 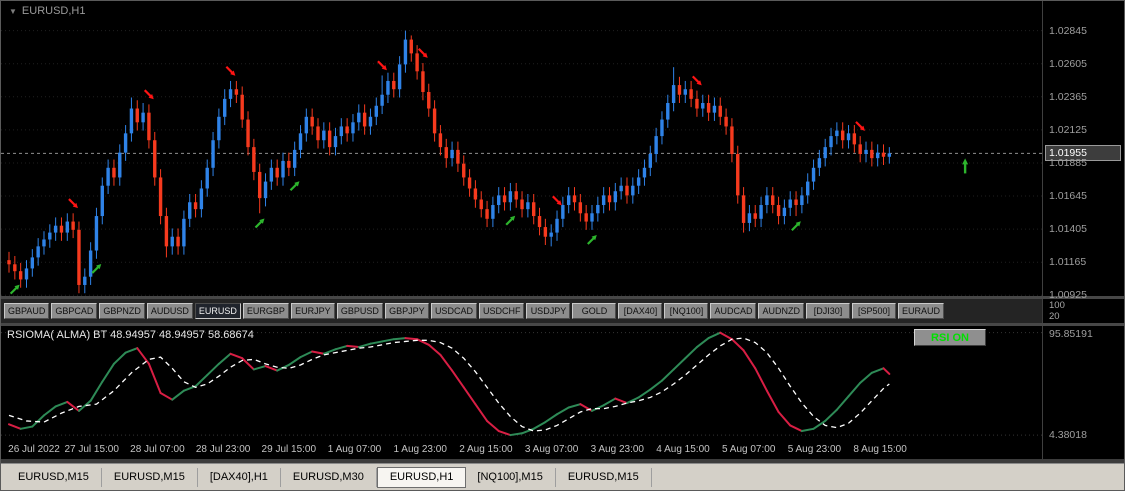 I want to click on chart-tab-eurusdm30: EURUSD,M30, so click(x=329, y=477).